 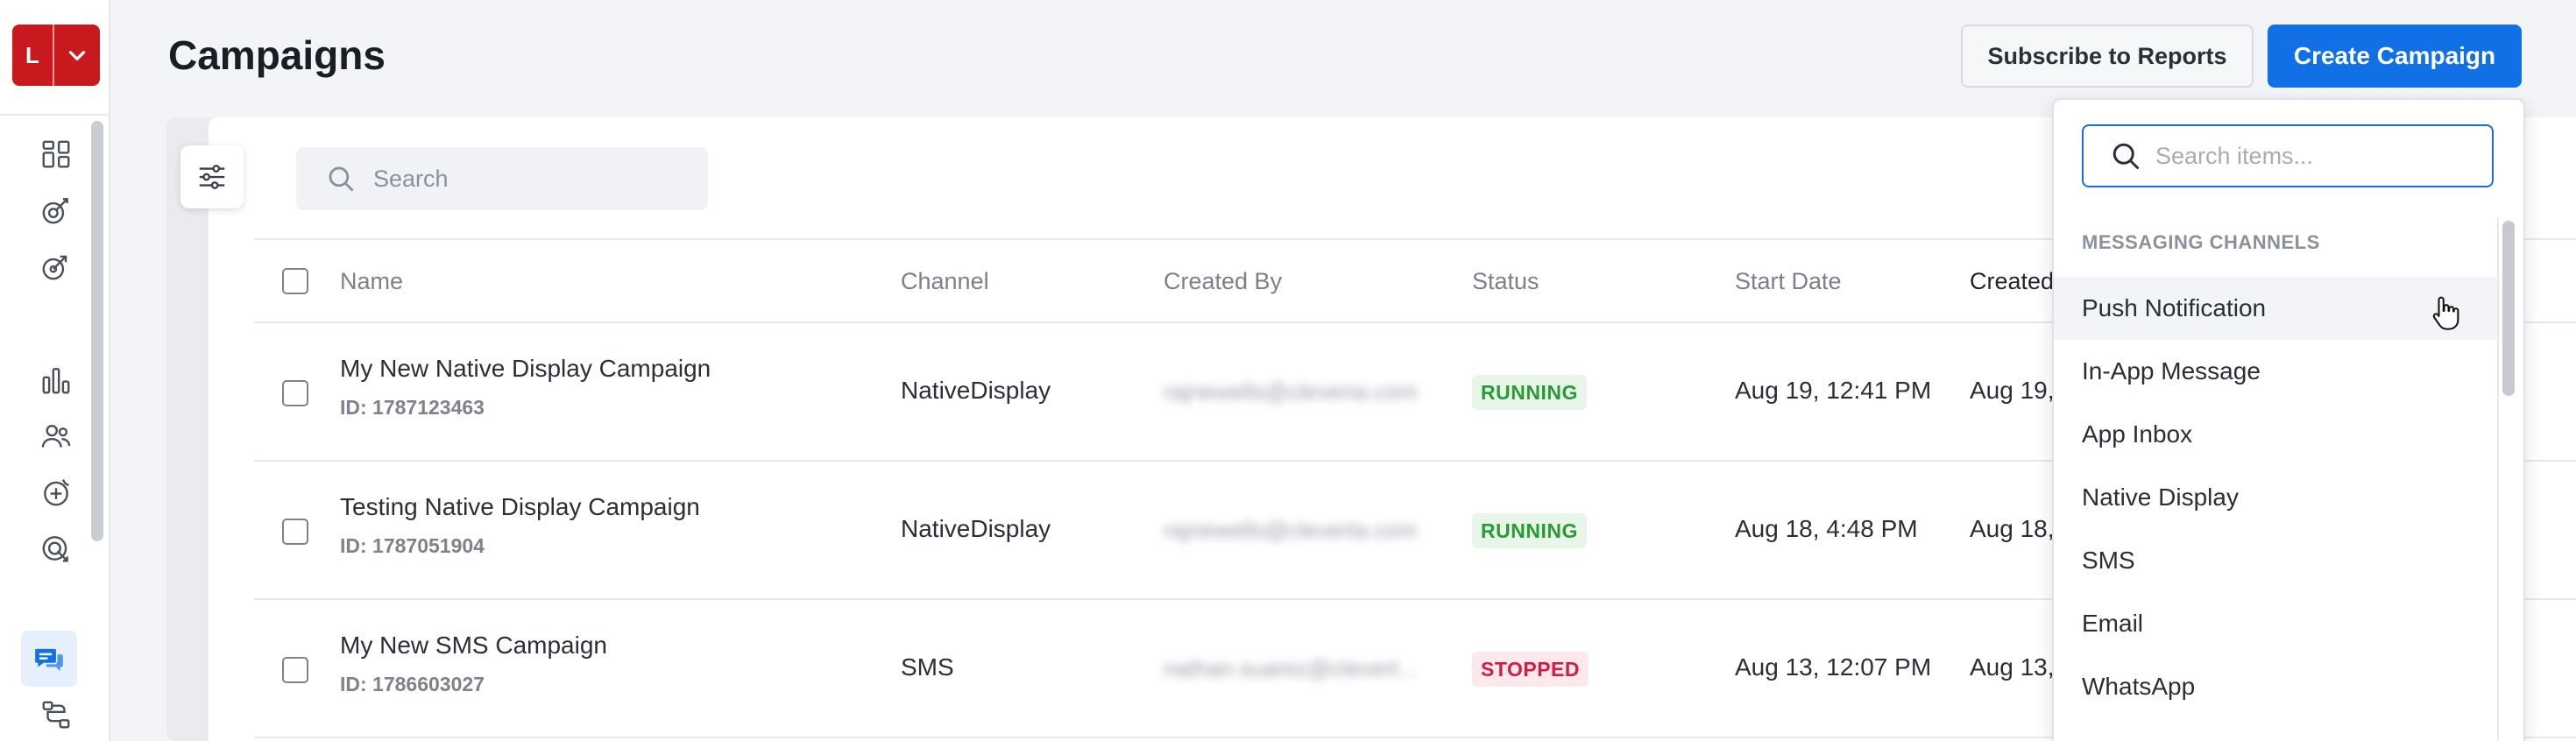 I want to click on status-badge: STOPPED, so click(x=1530, y=669).